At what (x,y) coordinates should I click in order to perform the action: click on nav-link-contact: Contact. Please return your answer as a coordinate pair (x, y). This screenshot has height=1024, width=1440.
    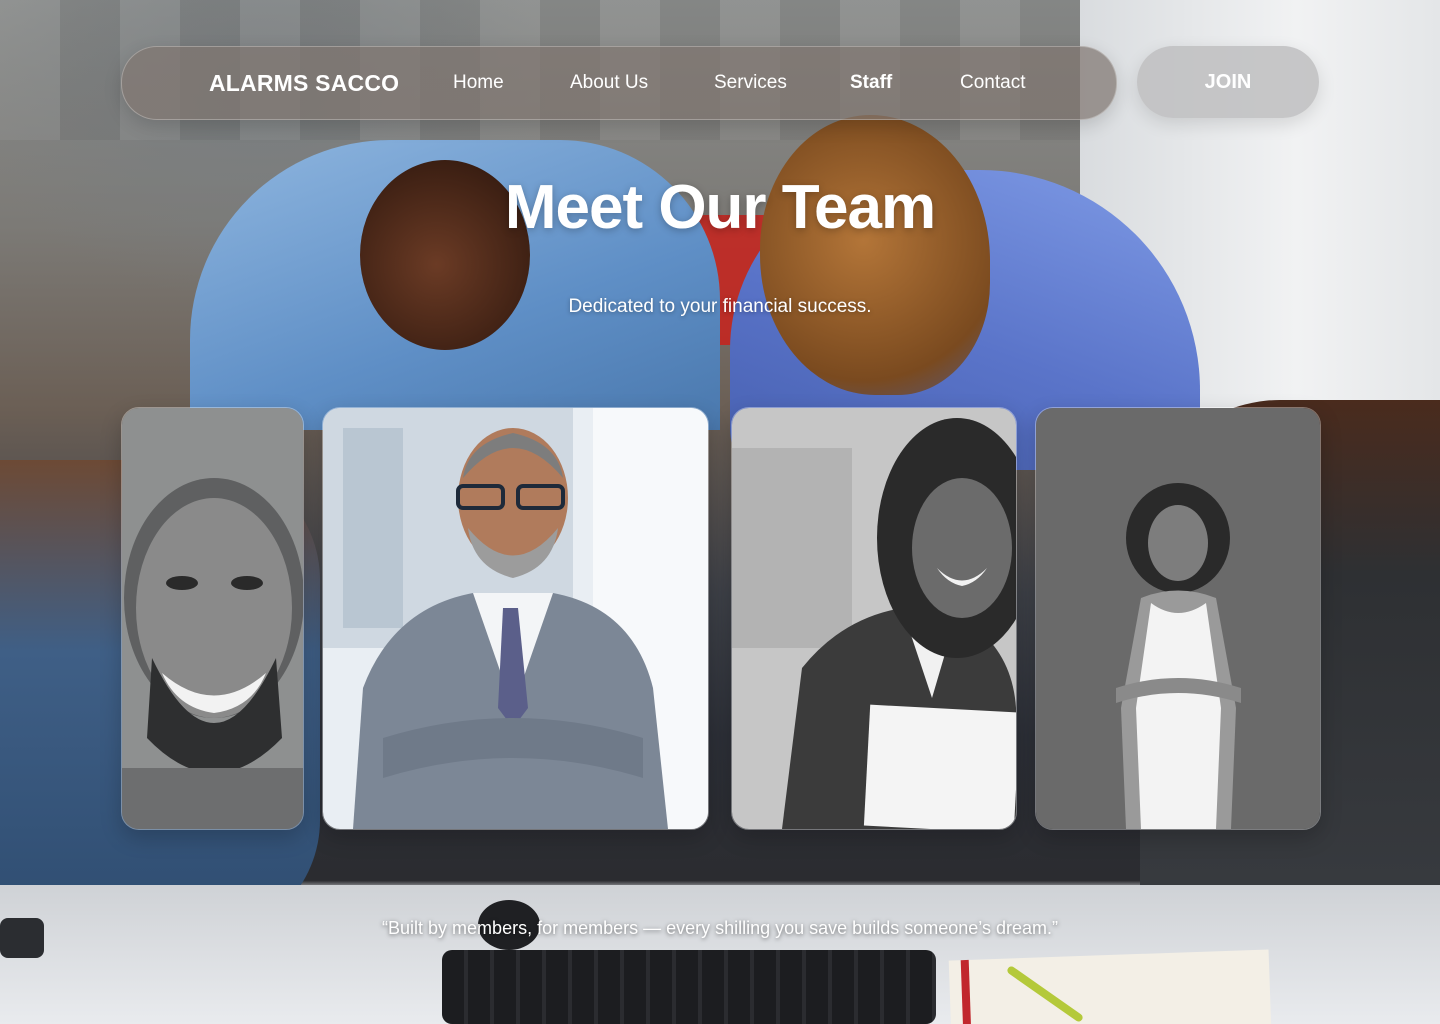
    Looking at the image, I should click on (992, 83).